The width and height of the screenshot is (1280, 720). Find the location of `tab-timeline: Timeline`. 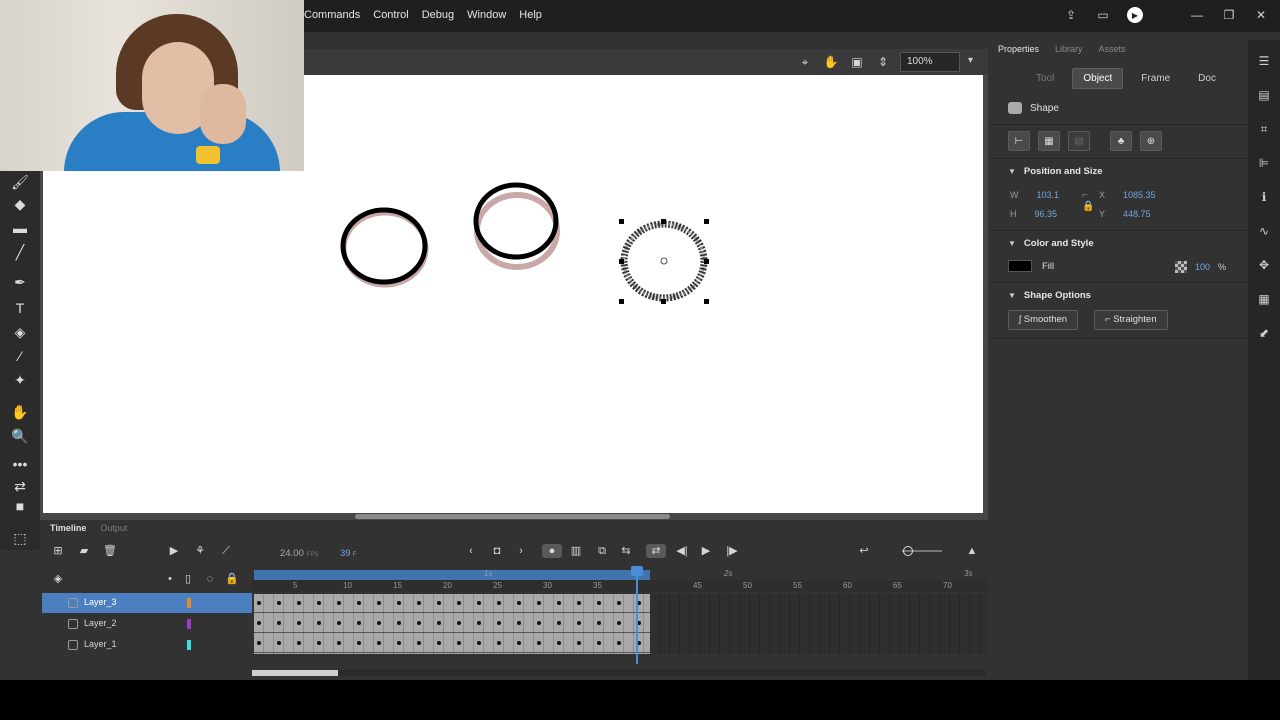

tab-timeline: Timeline is located at coordinates (68, 528).